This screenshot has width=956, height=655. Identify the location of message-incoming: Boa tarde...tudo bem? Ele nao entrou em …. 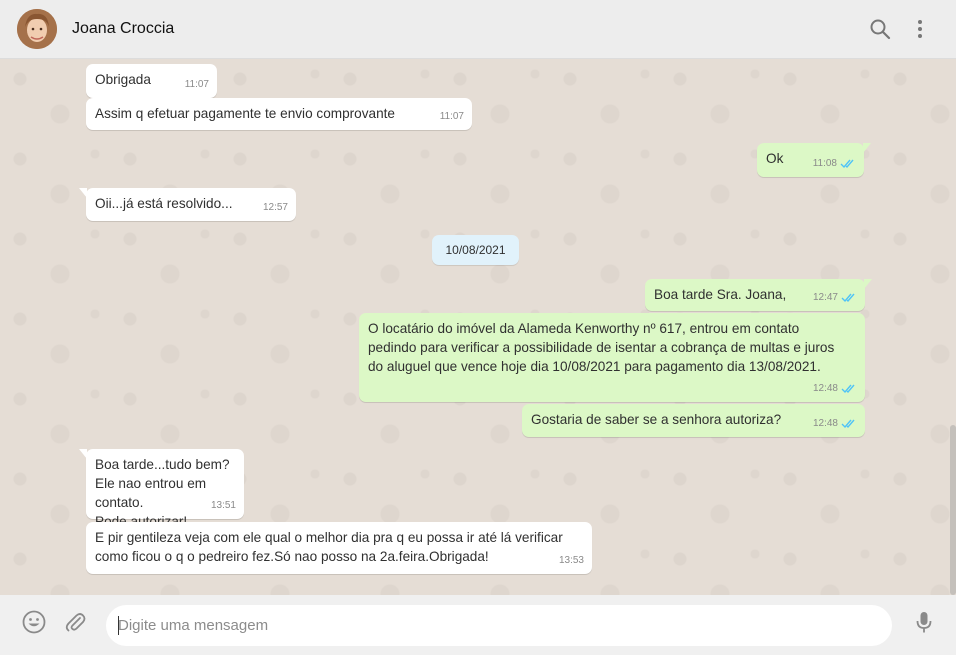
(161, 489).